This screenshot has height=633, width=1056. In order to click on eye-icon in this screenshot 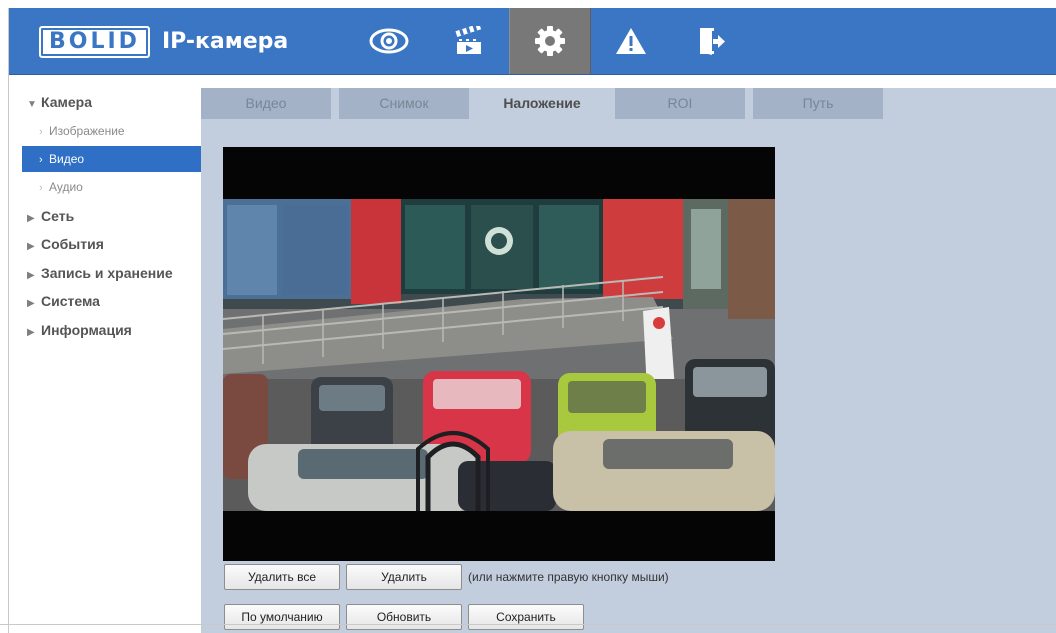, I will do `click(389, 41)`.